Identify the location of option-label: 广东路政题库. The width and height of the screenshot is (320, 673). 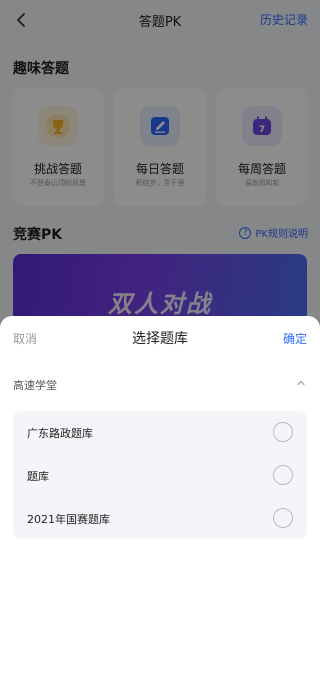
(60, 433).